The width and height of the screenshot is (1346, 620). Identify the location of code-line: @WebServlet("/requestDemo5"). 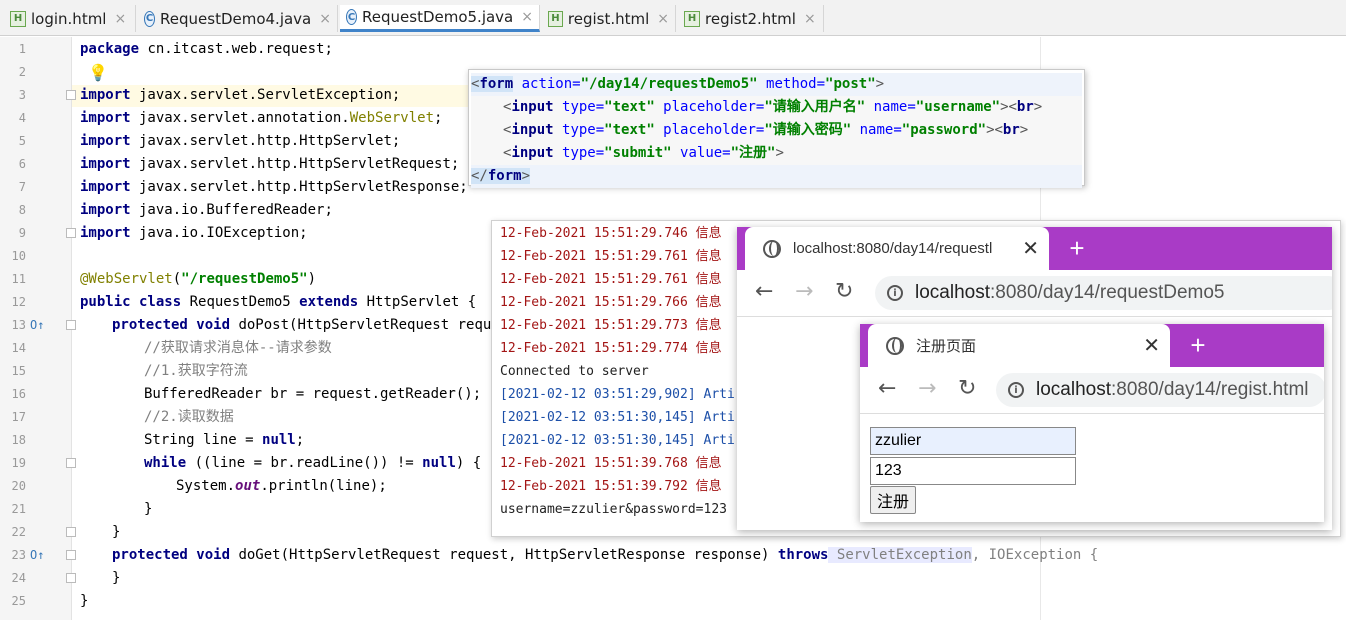
(198, 279).